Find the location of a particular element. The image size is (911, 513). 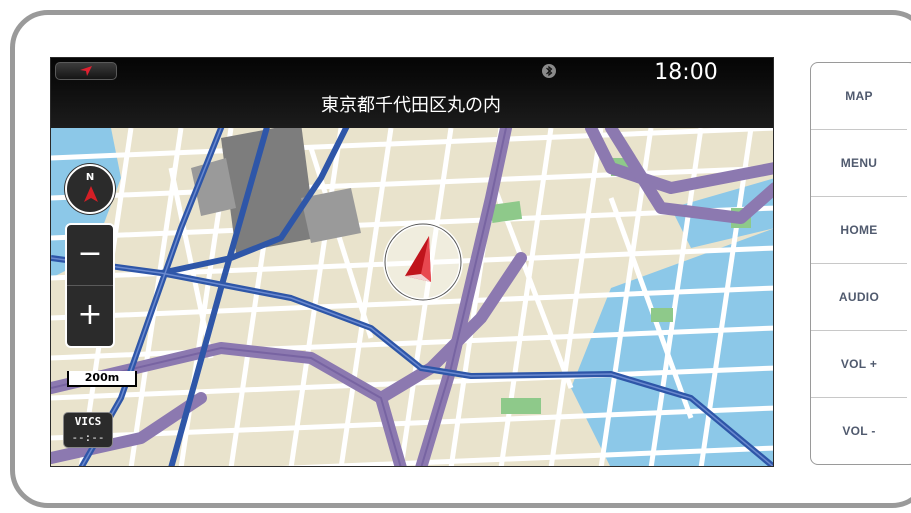

zoom-out-button: − is located at coordinates (90, 255).